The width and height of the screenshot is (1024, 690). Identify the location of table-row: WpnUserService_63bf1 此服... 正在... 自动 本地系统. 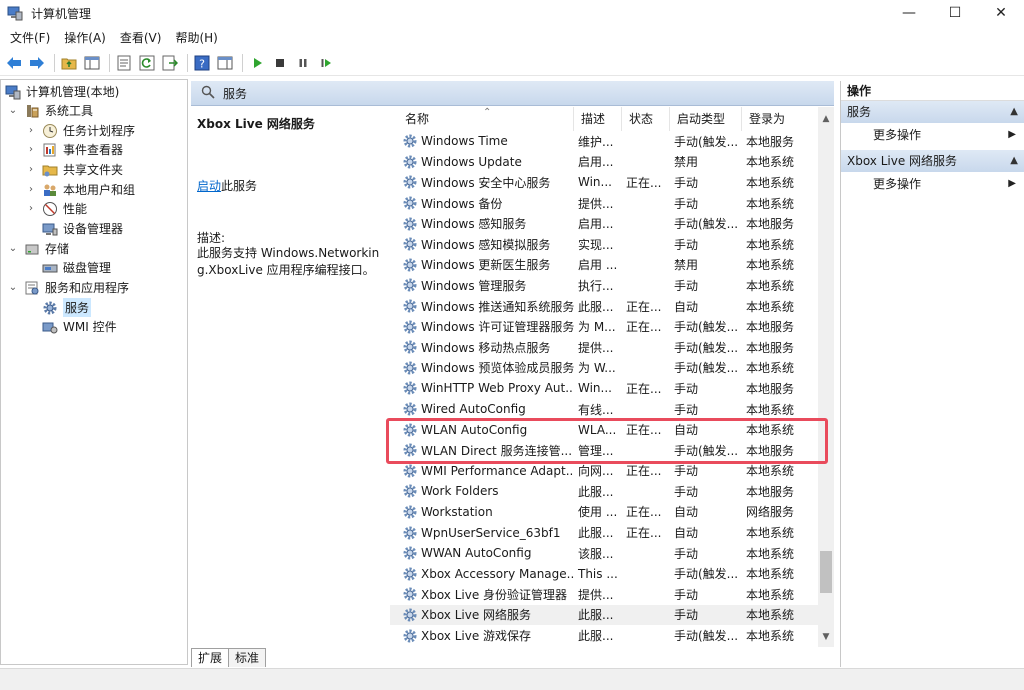
(604, 532).